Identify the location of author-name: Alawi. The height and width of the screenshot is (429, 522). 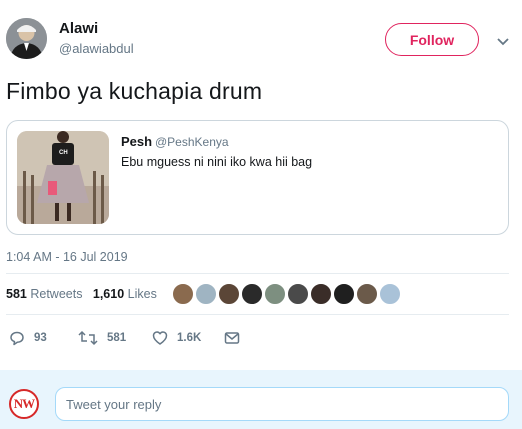
(78, 28).